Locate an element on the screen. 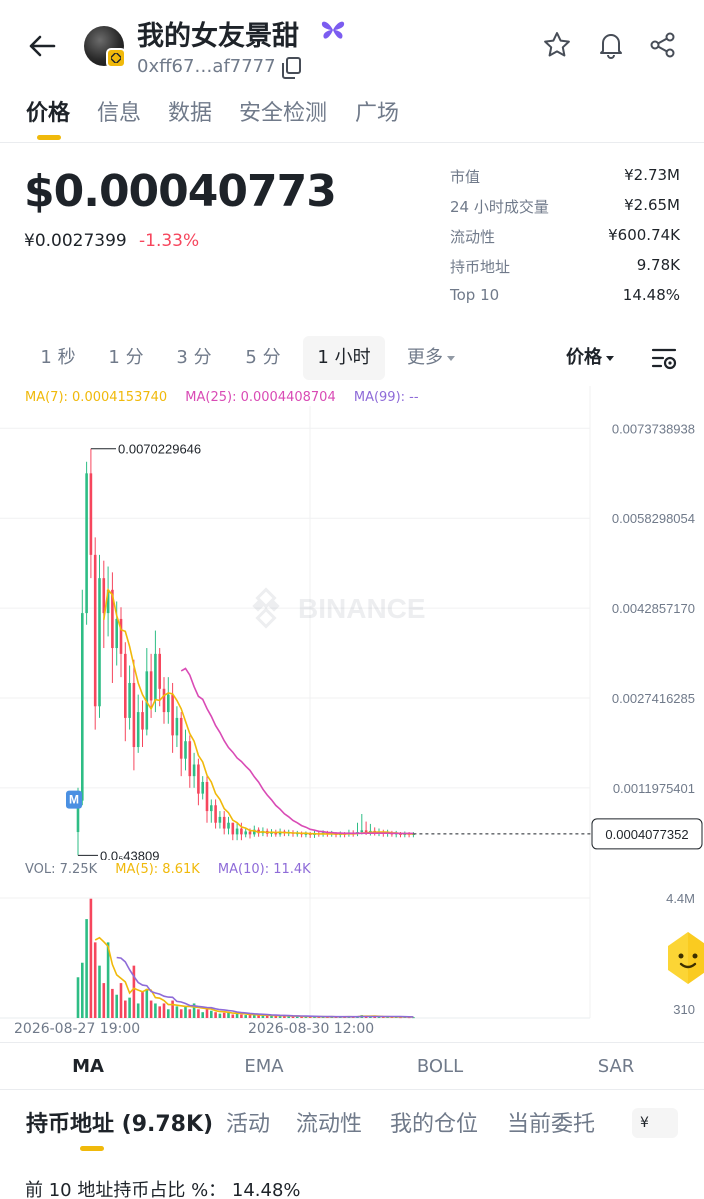  indicator-tabs: MA EMA BOLL SAR is located at coordinates (352, 1066).